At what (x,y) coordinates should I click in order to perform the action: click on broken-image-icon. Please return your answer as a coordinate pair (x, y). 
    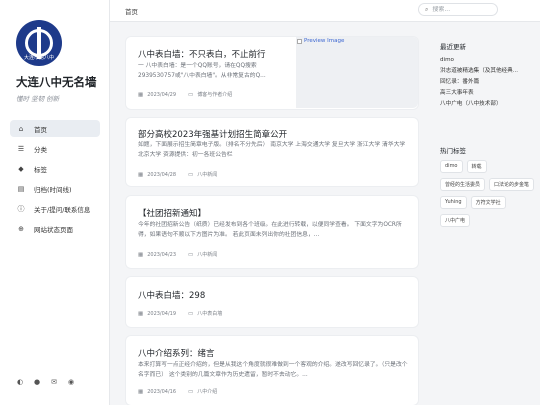
    Looking at the image, I should click on (299, 41).